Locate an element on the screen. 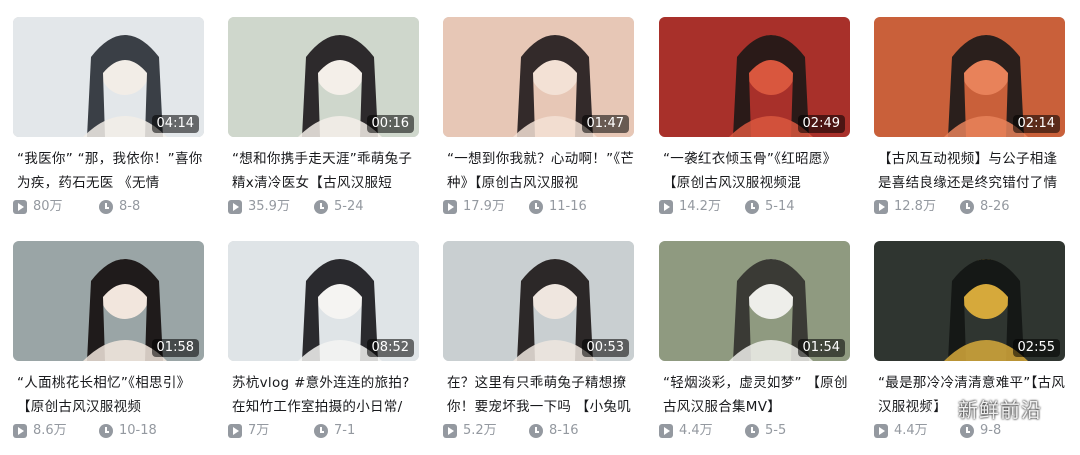 The image size is (1080, 455). video-meta: 12.8万 8-26 is located at coordinates (969, 207).